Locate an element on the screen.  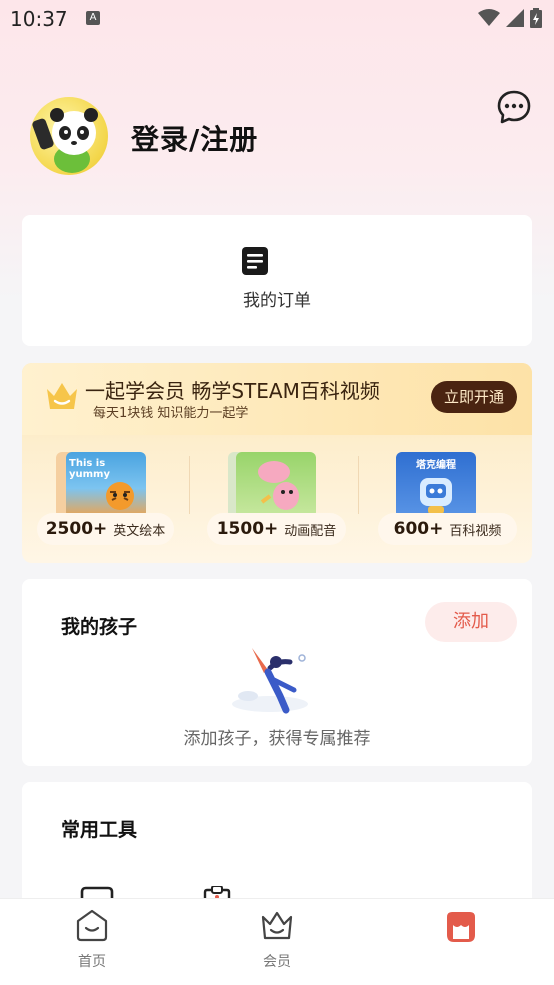
encyclopedia-cover: 塔克编程 is located at coordinates (436, 485).